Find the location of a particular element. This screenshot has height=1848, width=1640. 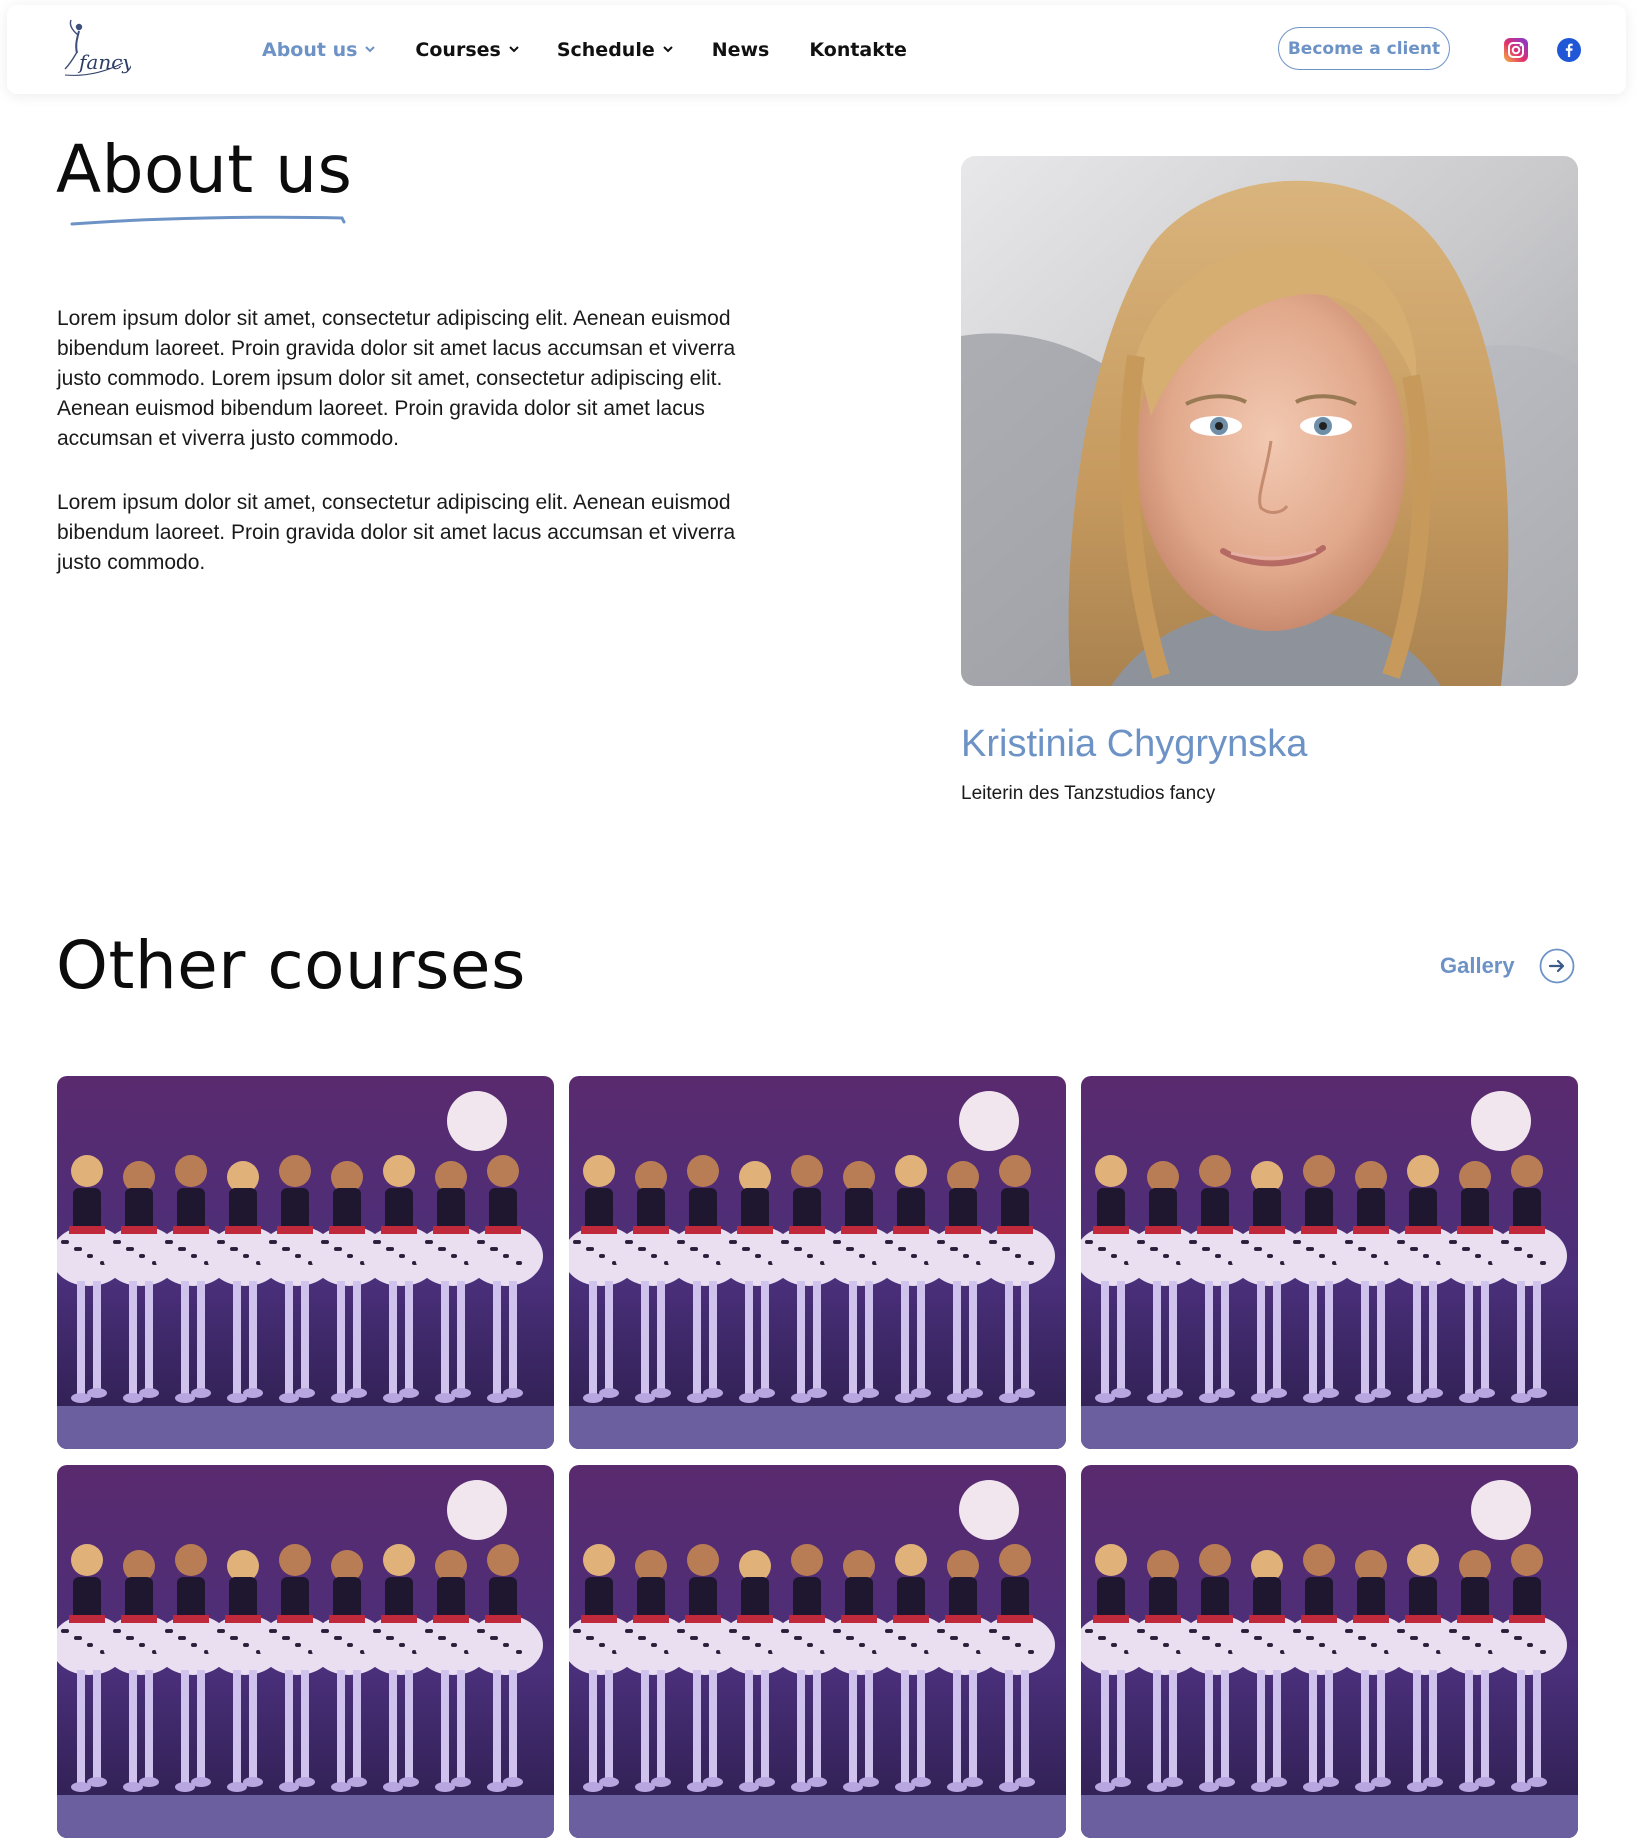

nav-news: News is located at coordinates (741, 50).